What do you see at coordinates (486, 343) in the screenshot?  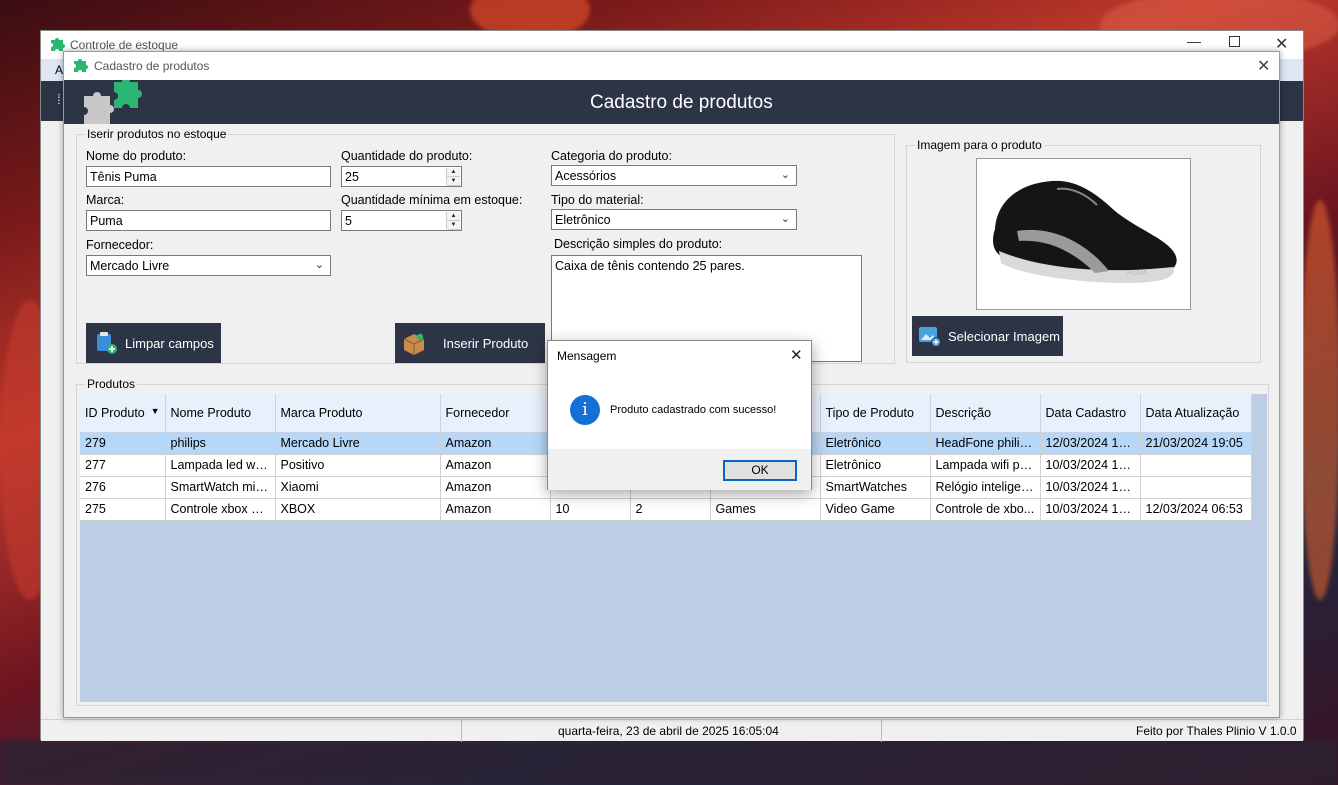 I see `inserir-produto-label: Inserir Produto` at bounding box center [486, 343].